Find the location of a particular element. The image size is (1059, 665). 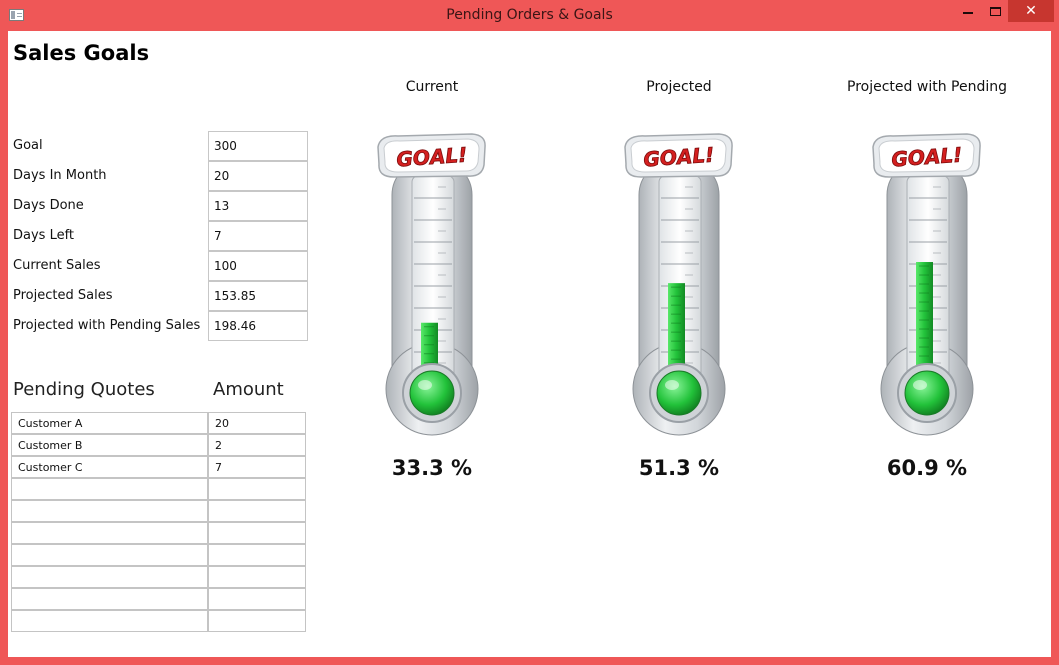

gauge-percentage: 51.3 % is located at coordinates (679, 468).